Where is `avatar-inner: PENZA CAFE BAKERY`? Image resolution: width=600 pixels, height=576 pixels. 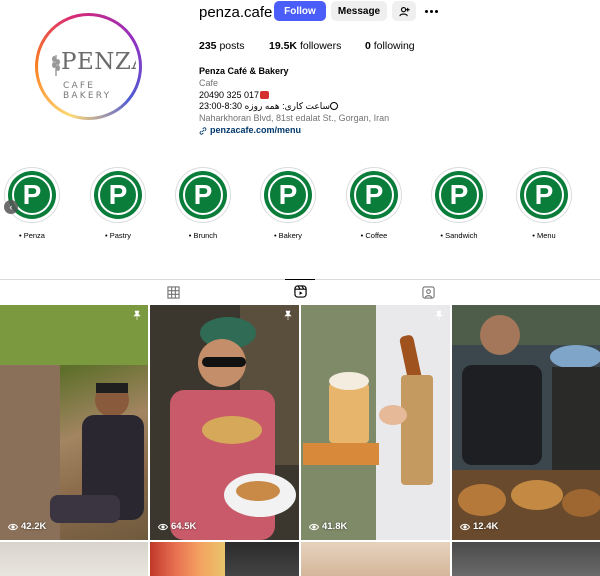
avatar-inner: PENZA CAFE BAKERY is located at coordinates (88, 66).